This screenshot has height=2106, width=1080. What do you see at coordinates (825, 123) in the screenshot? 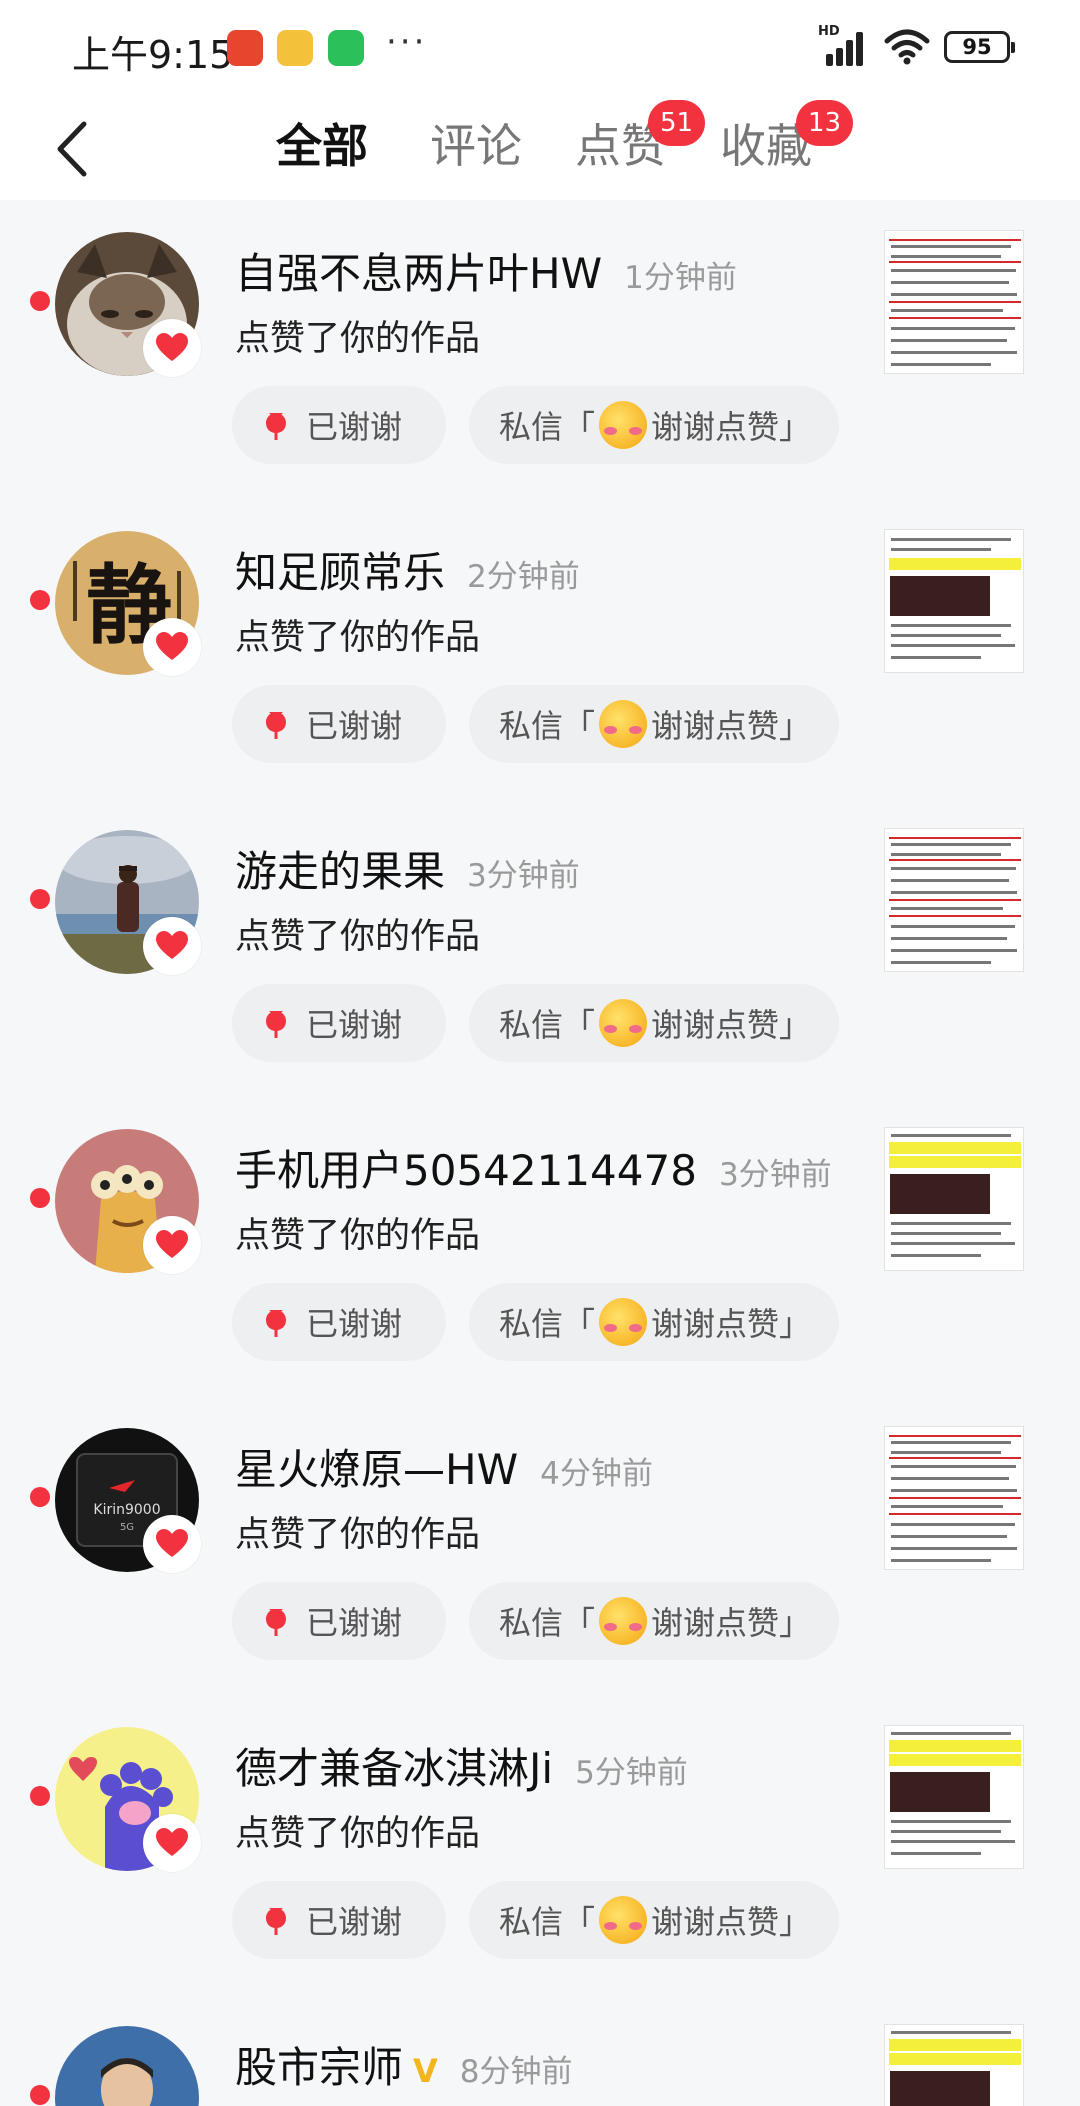
I see `favorites-count-badge: 13` at bounding box center [825, 123].